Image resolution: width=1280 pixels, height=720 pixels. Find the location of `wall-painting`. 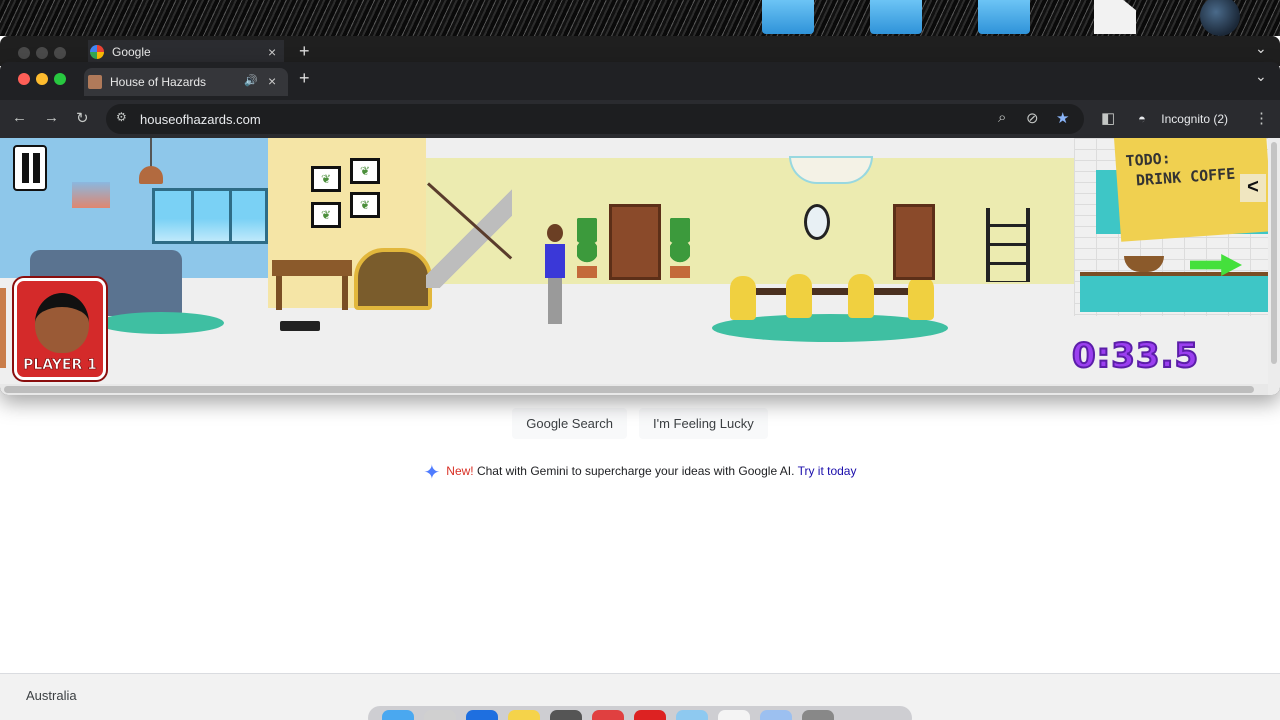

wall-painting is located at coordinates (91, 195).